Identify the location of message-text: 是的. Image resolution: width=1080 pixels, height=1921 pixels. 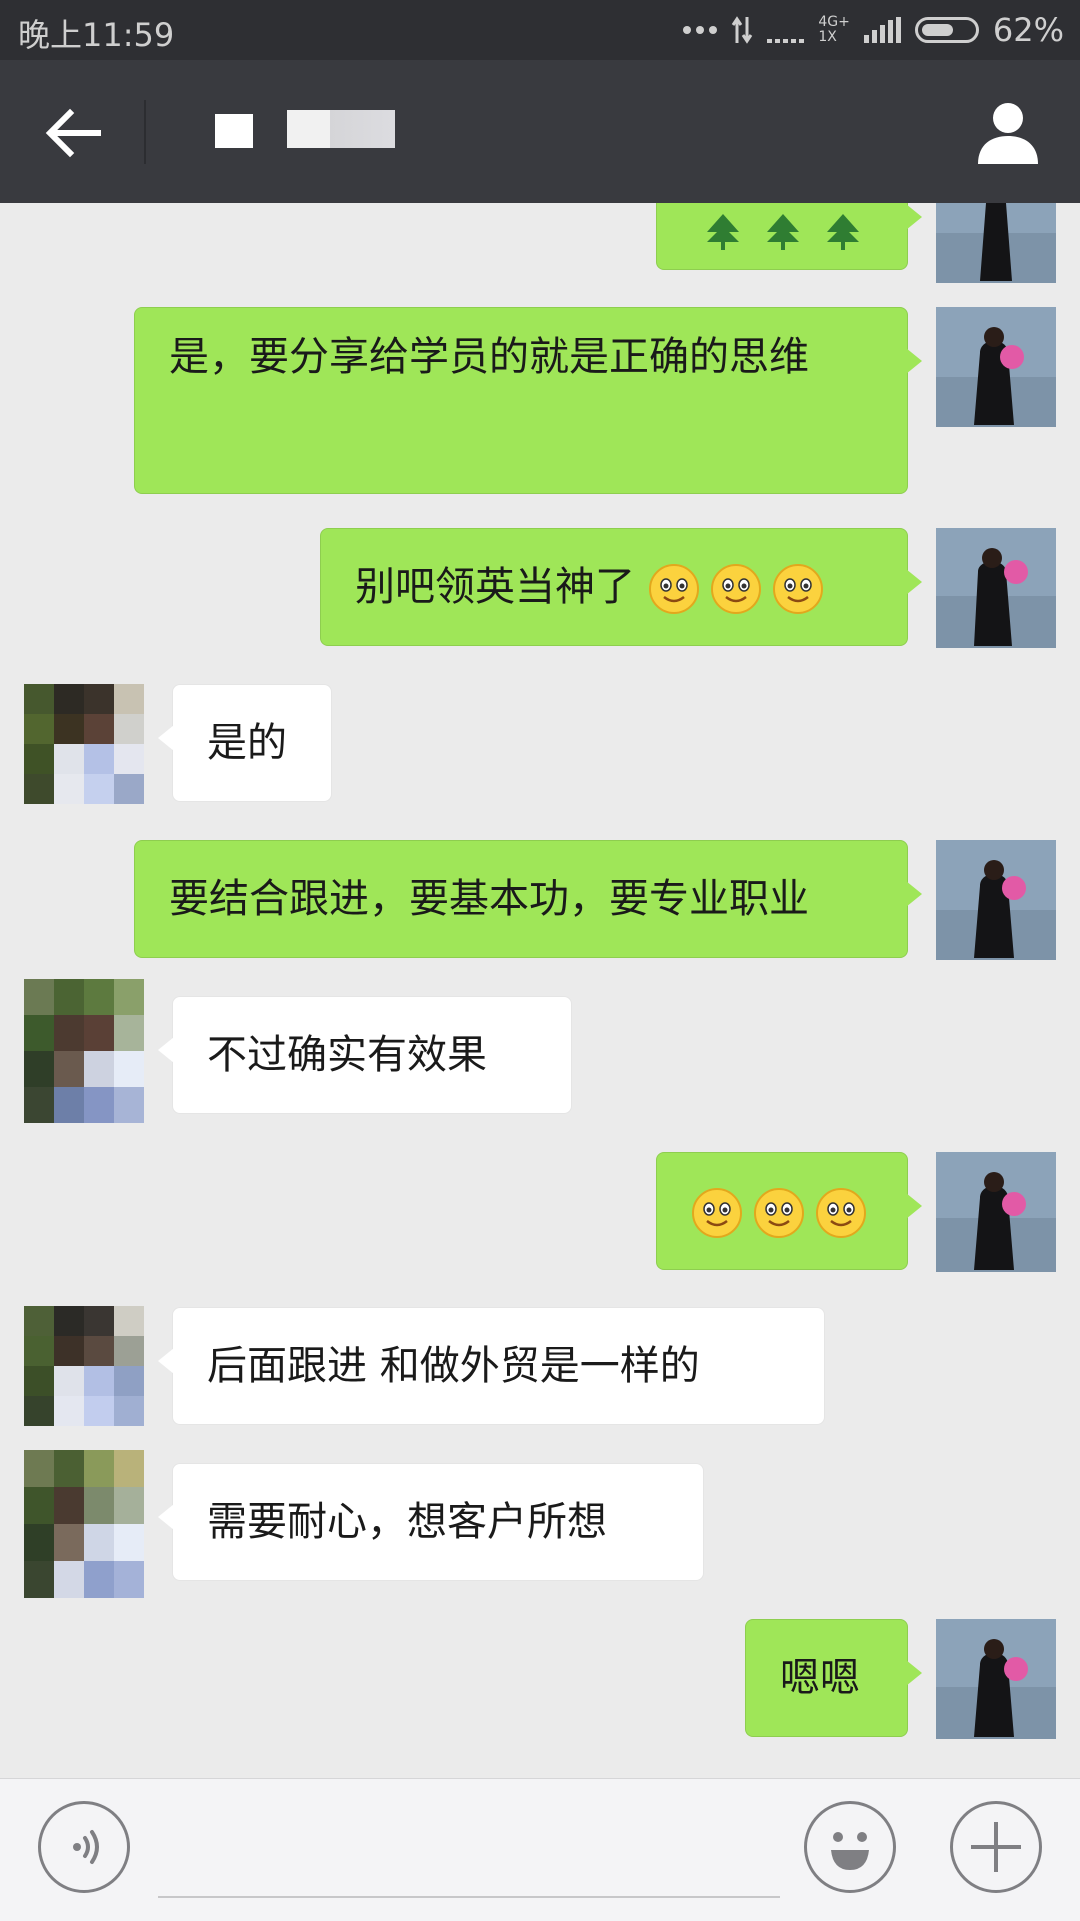
(247, 743).